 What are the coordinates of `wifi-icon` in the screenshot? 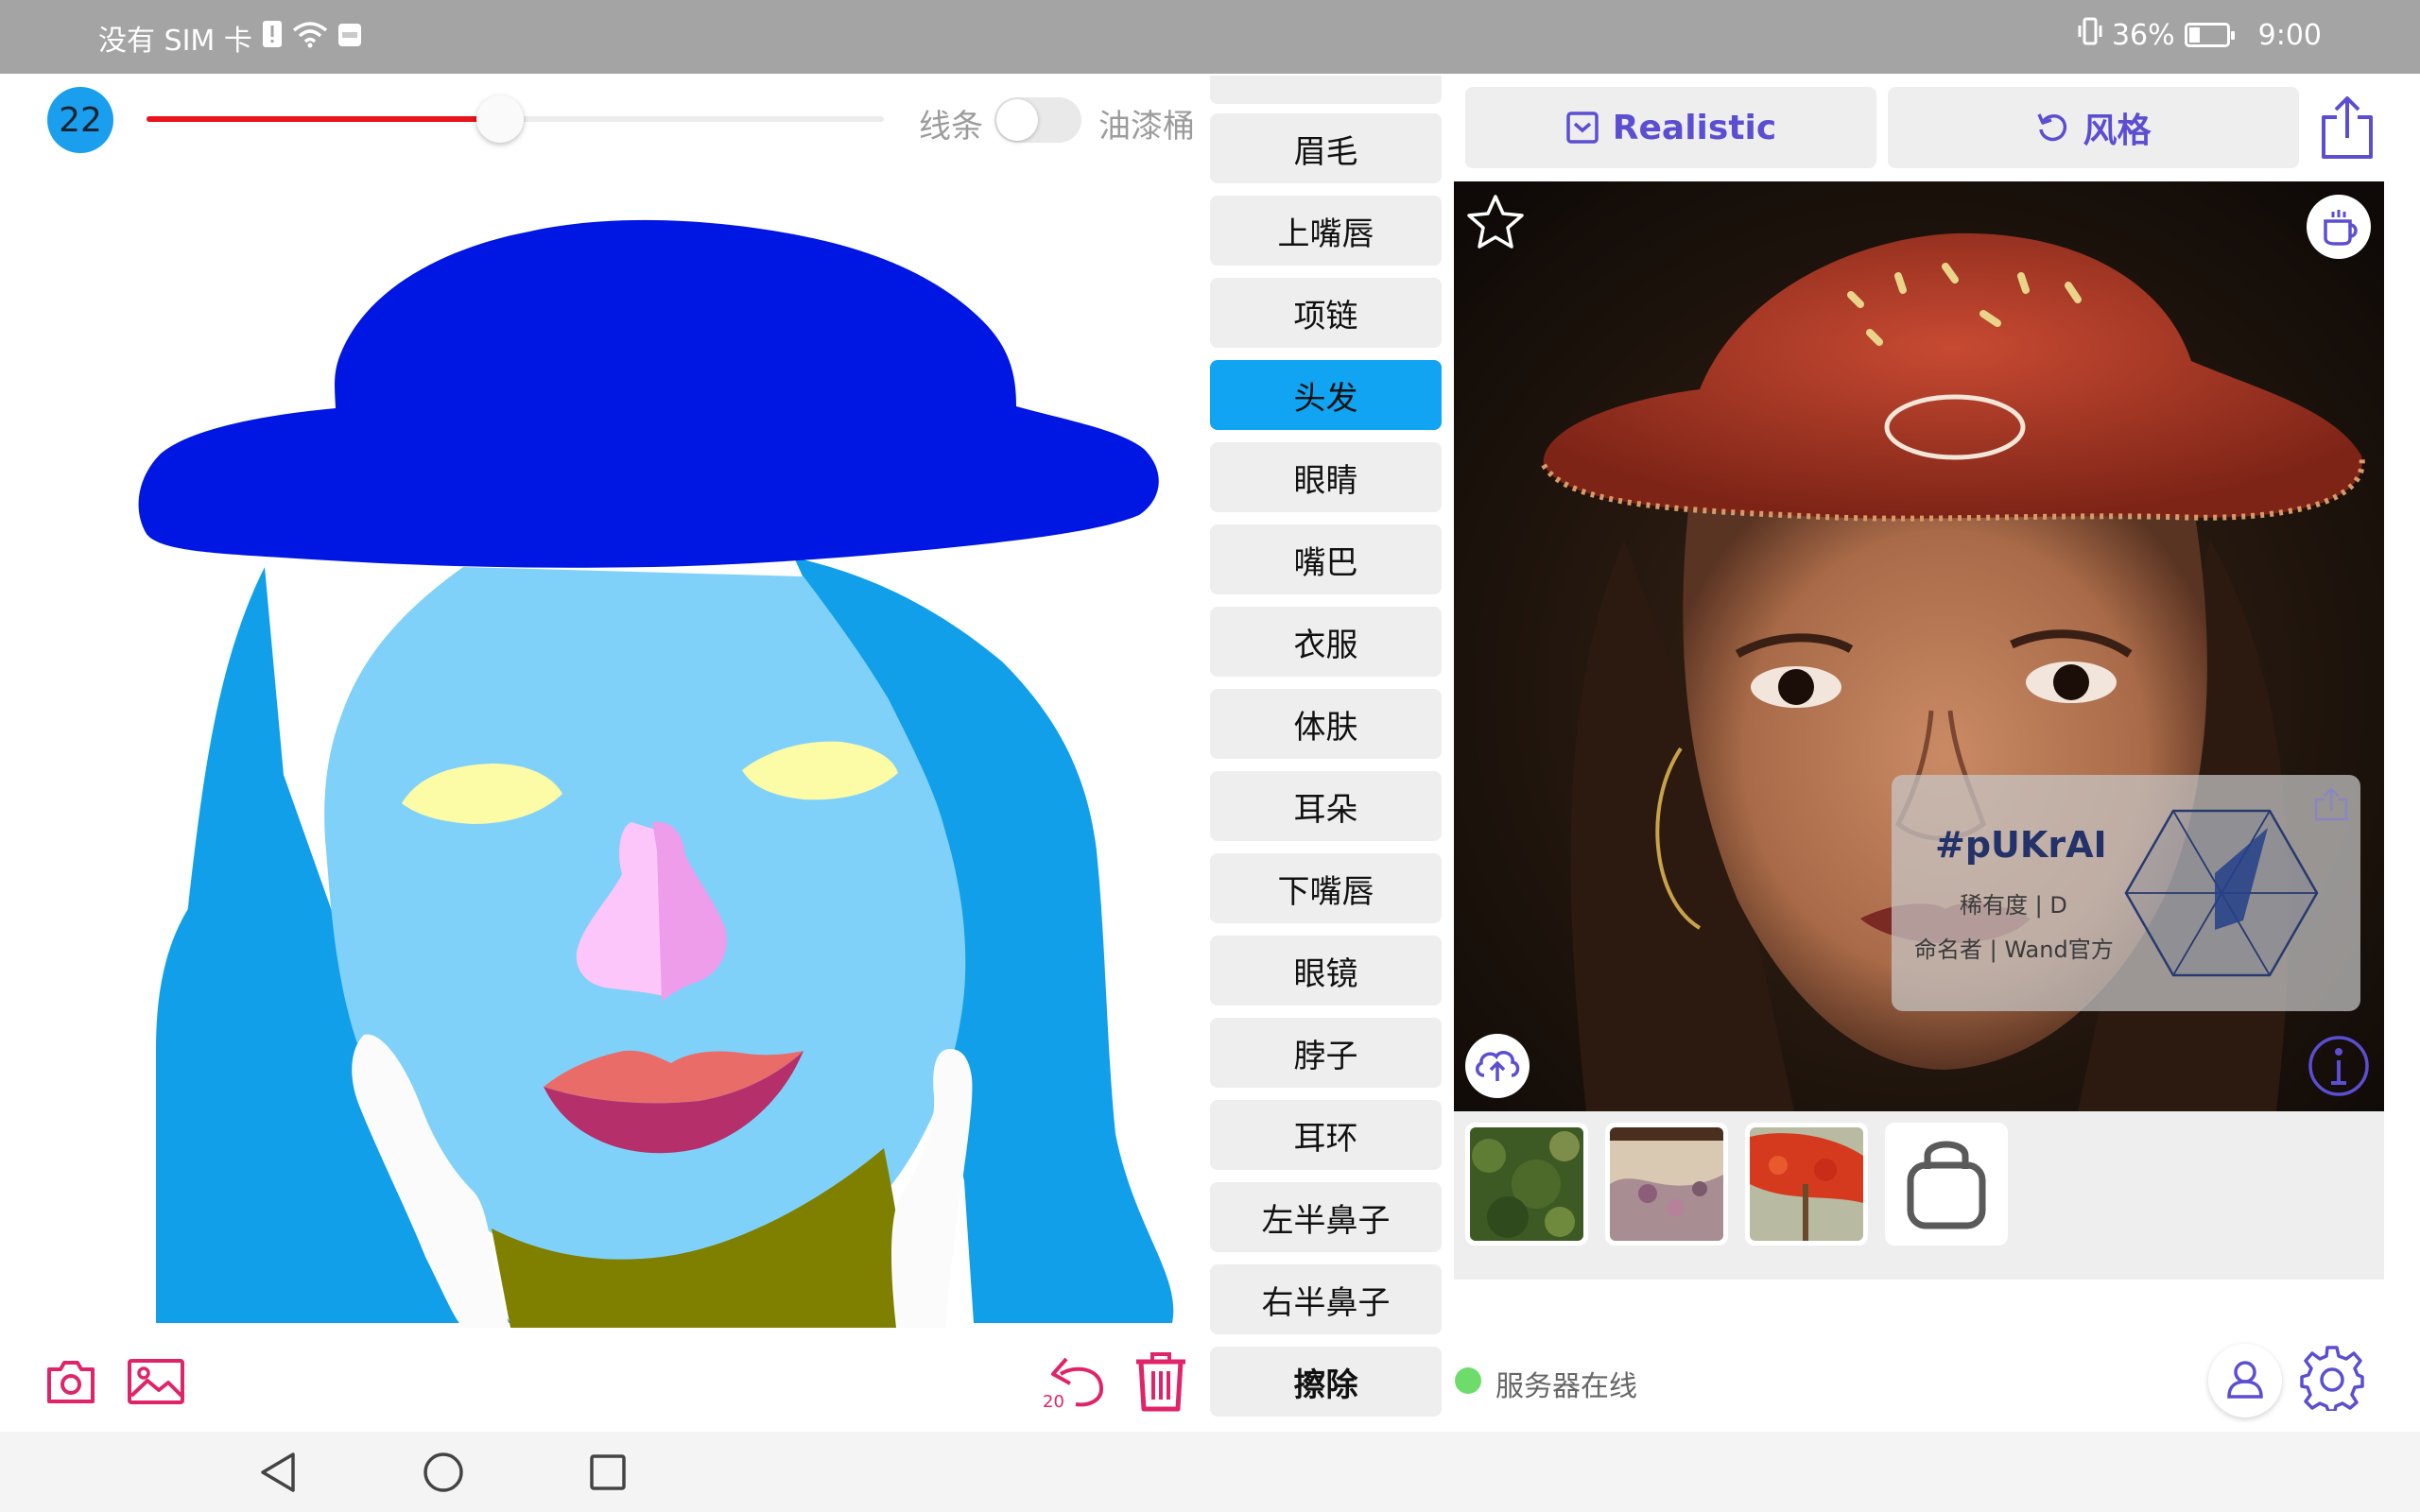 It's located at (310, 38).